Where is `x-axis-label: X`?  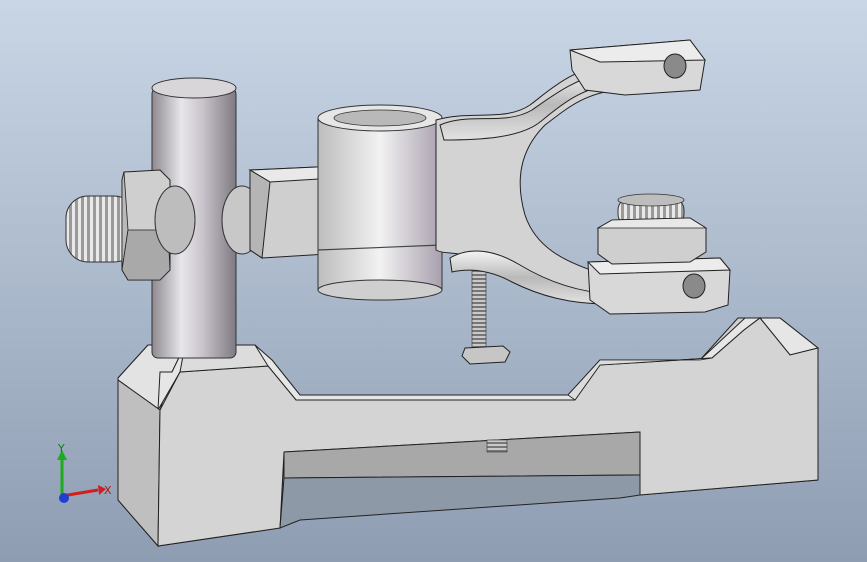 x-axis-label: X is located at coordinates (108, 490).